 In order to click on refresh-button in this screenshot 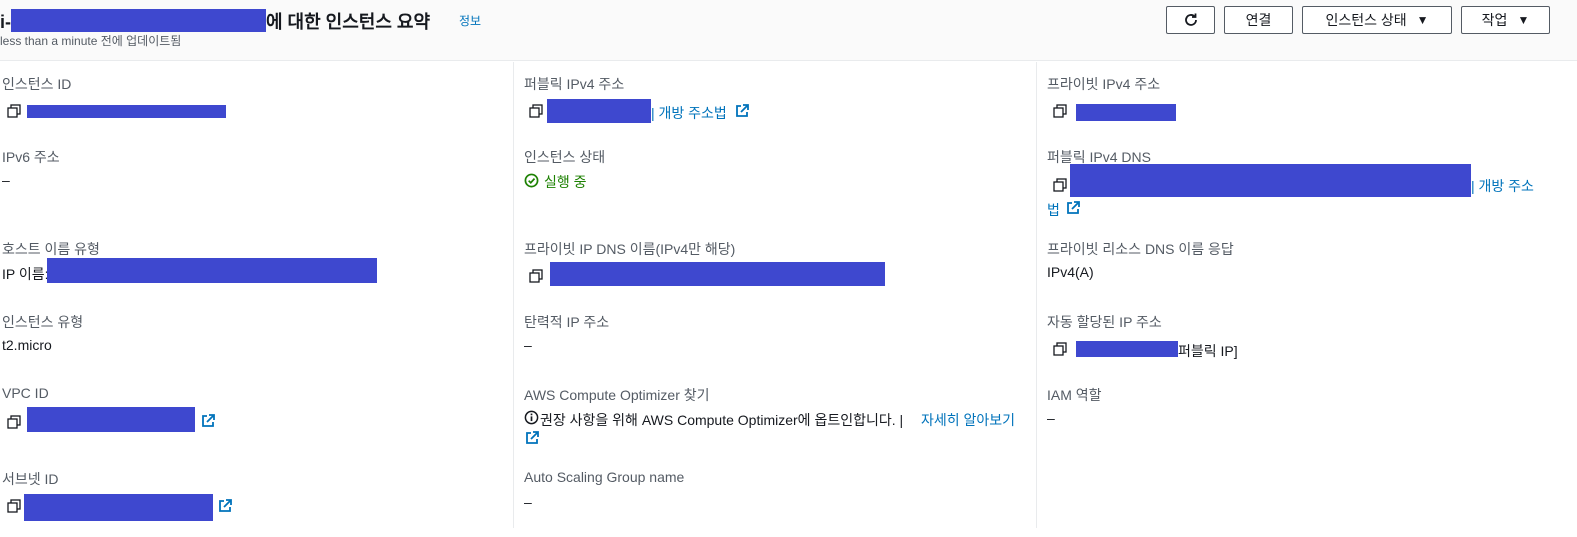, I will do `click(1190, 20)`.